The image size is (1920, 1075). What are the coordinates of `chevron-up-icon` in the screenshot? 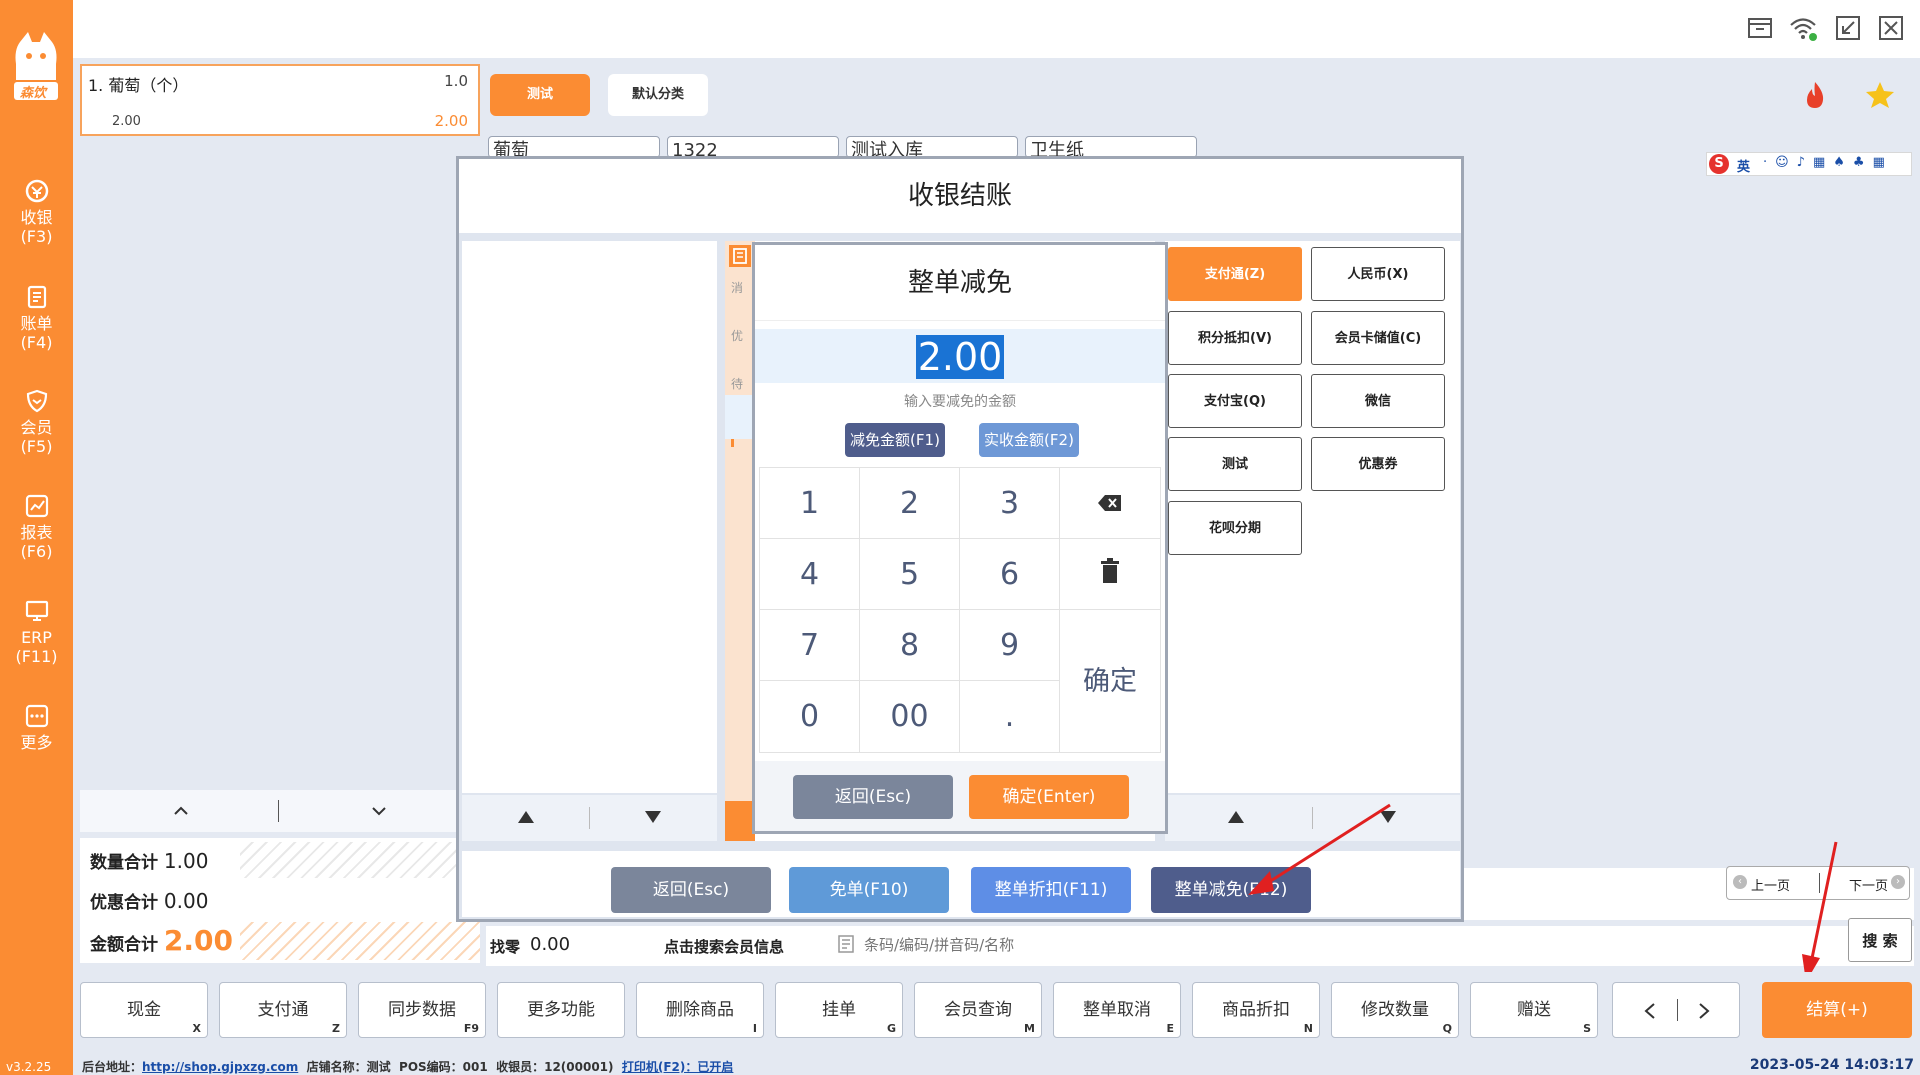 It's located at (181, 811).